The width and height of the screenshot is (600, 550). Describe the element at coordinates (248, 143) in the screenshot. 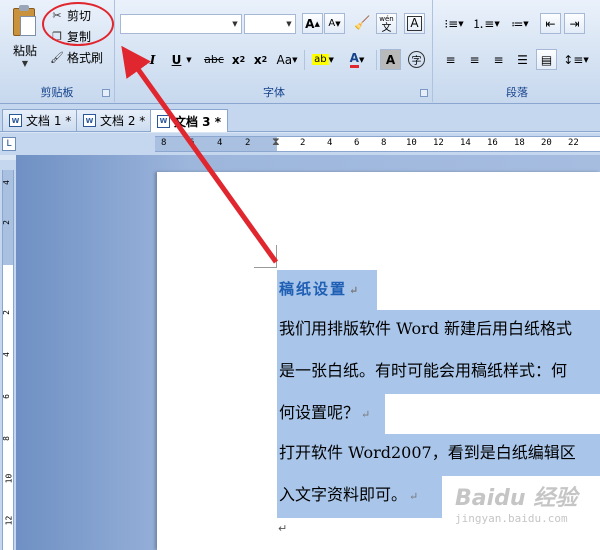

I see `ruler-tick: 2` at that location.